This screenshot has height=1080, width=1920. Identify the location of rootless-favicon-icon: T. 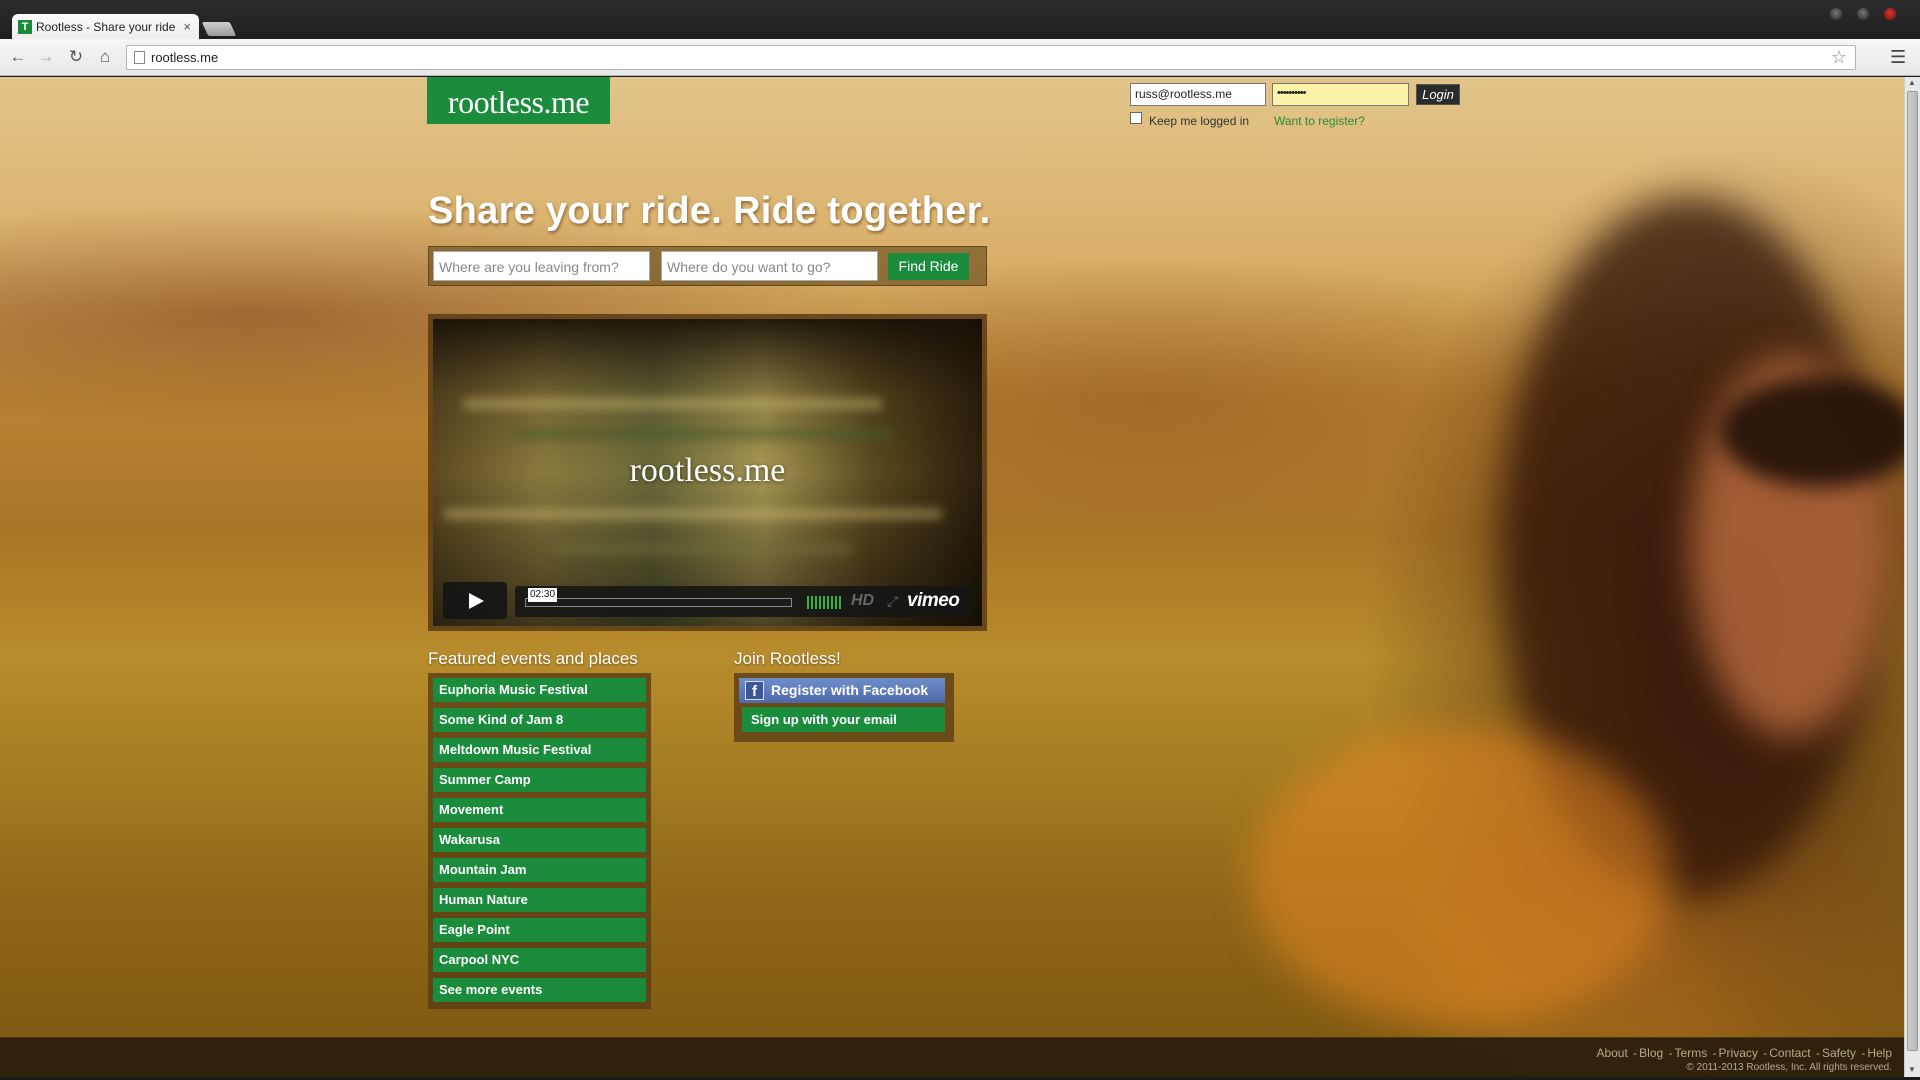
(25, 27).